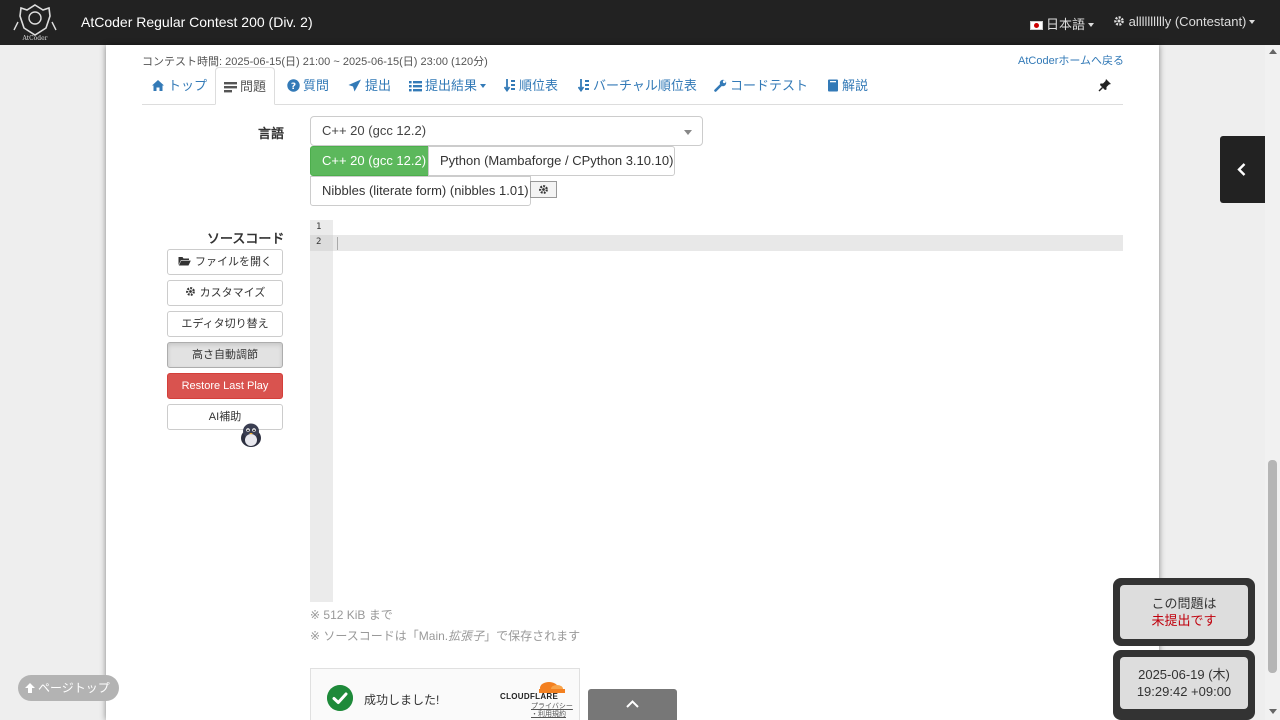 Image resolution: width=1280 pixels, height=720 pixels. I want to click on tab-clarifications: ? 質問, so click(308, 86).